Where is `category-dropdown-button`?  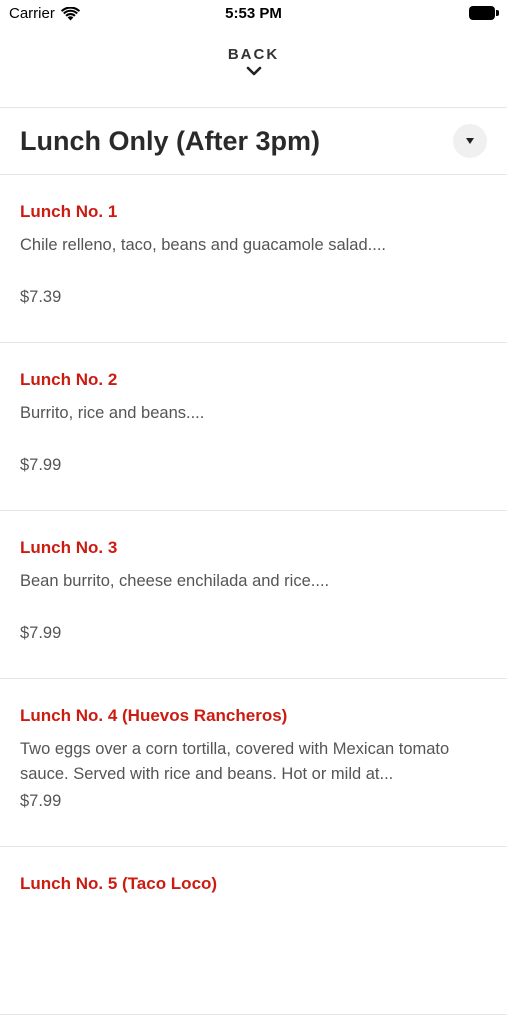
category-dropdown-button is located at coordinates (470, 141).